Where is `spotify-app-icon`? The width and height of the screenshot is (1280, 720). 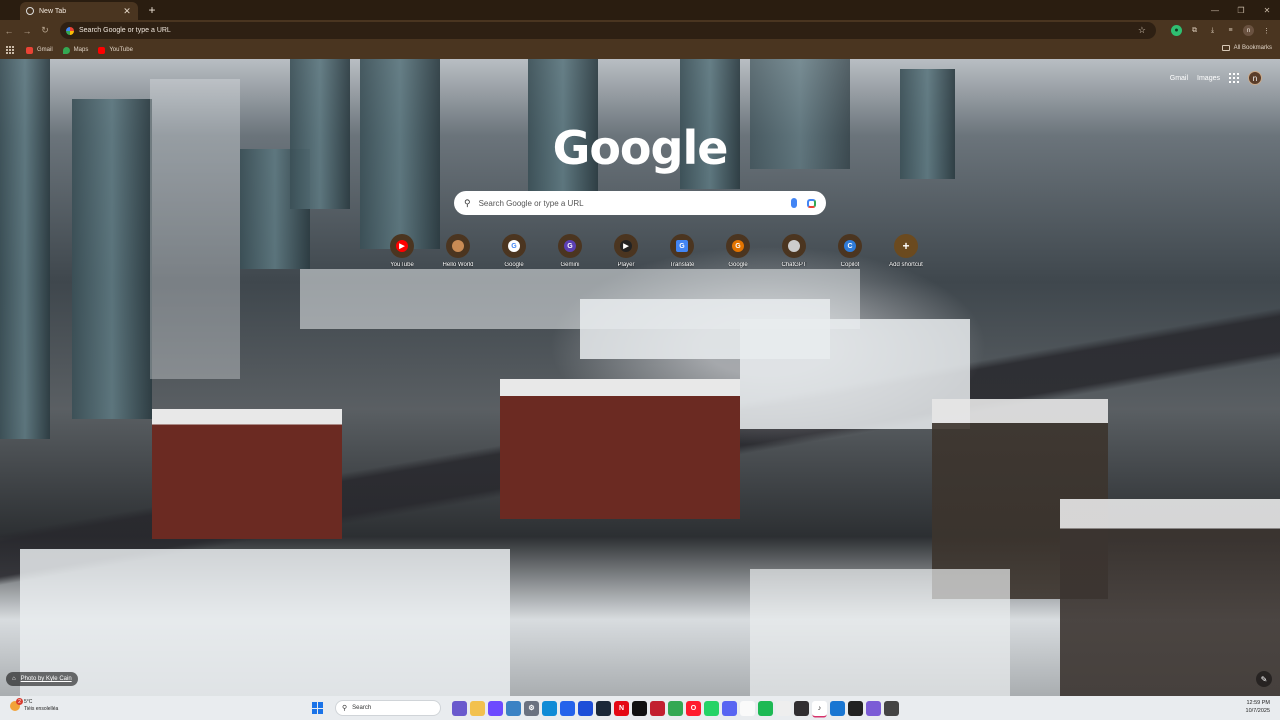 spotify-app-icon is located at coordinates (765, 708).